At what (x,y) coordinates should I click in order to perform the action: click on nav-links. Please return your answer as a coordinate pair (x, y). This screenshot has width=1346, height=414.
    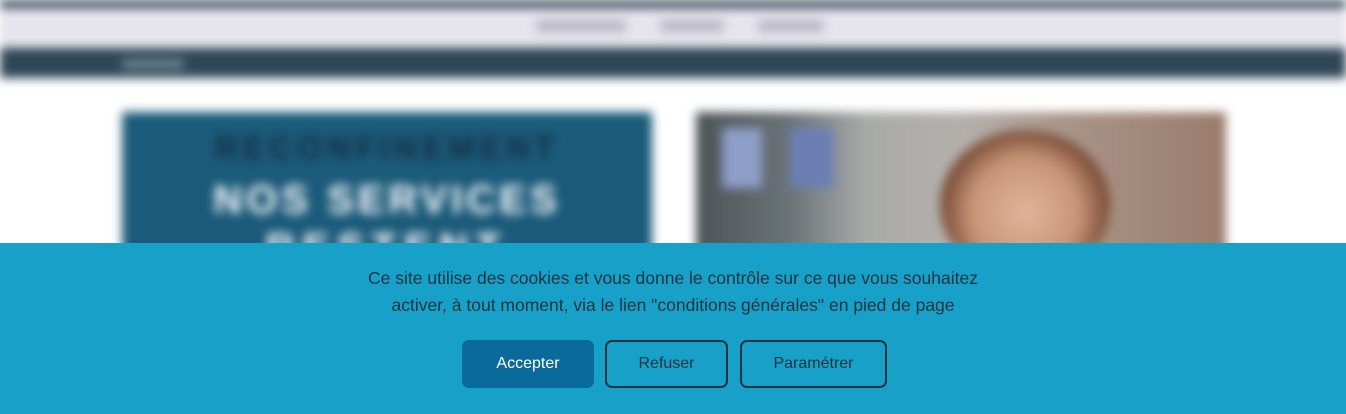
    Looking at the image, I should click on (680, 26).